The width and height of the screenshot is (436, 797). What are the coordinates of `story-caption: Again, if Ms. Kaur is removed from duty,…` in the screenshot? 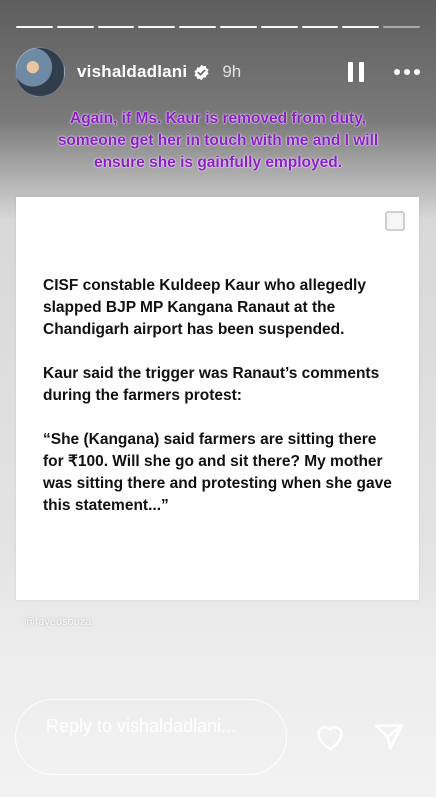 It's located at (218, 141).